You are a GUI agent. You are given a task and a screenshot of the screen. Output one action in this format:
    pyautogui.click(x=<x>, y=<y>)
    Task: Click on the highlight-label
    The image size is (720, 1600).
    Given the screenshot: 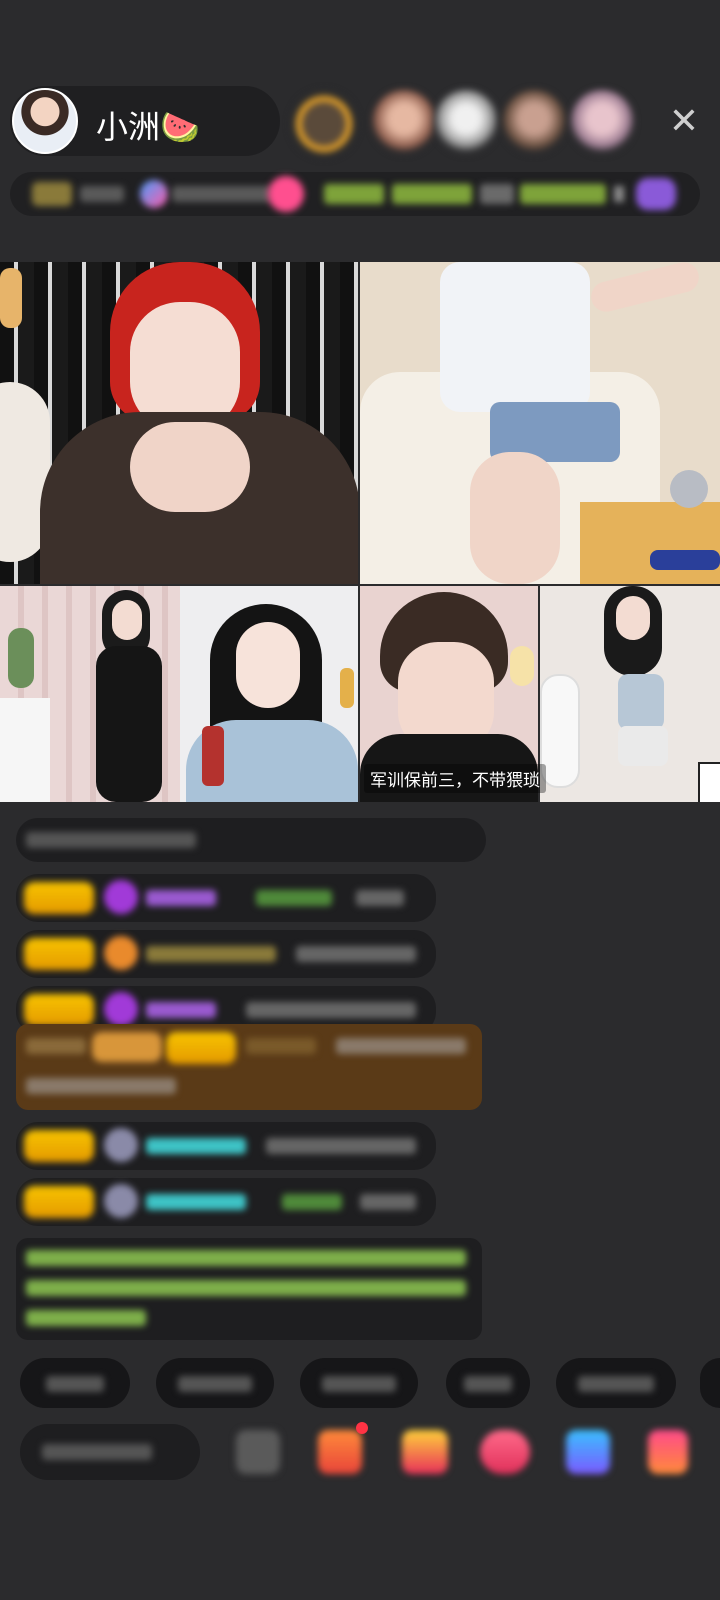 What is the action you would take?
    pyautogui.click(x=56, y=1046)
    